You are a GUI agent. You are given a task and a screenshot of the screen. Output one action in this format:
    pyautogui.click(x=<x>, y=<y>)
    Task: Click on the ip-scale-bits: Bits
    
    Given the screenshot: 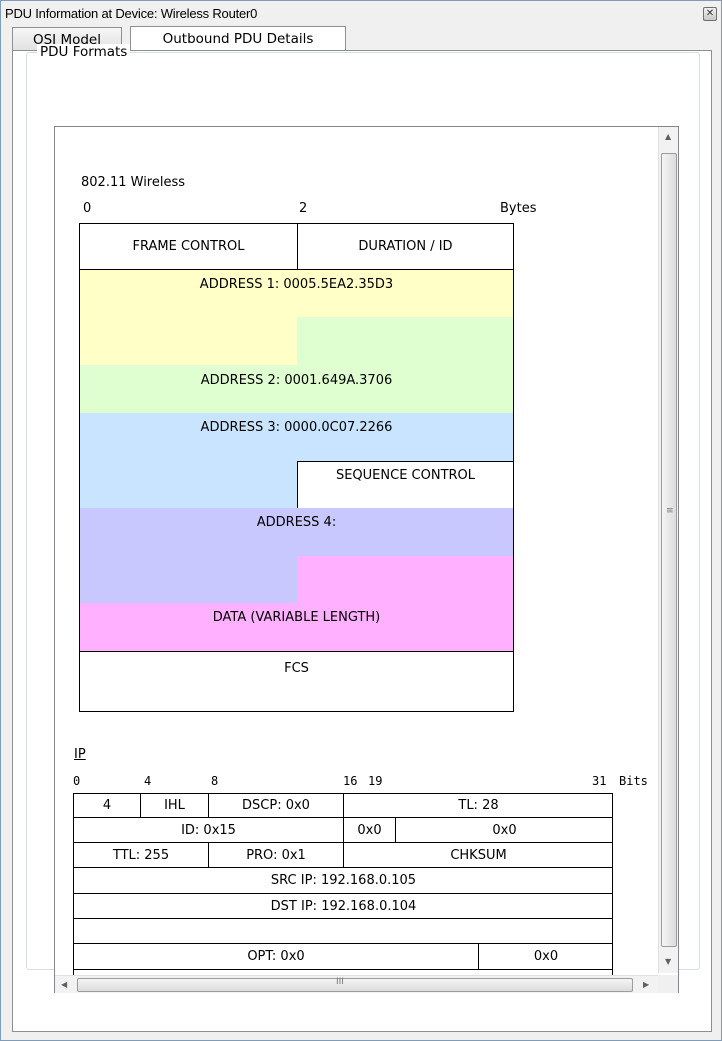 What is the action you would take?
    pyautogui.click(x=633, y=781)
    